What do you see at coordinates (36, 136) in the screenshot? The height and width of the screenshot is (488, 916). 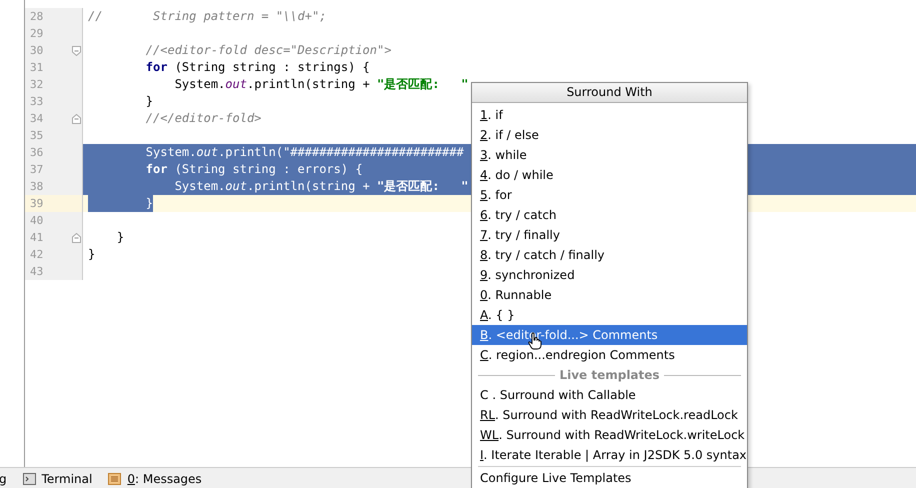 I see `line-number: 35` at bounding box center [36, 136].